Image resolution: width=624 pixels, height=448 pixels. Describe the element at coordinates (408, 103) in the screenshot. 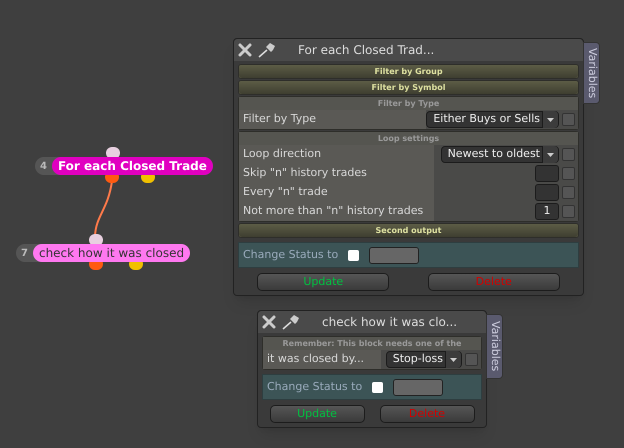

I see `section-header: Filter by Type` at that location.